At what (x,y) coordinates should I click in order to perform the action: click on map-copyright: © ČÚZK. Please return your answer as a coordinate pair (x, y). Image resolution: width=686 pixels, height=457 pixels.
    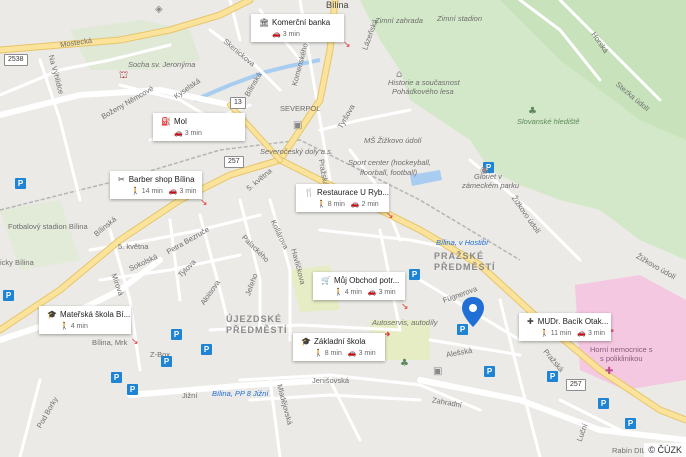
    Looking at the image, I should click on (665, 450).